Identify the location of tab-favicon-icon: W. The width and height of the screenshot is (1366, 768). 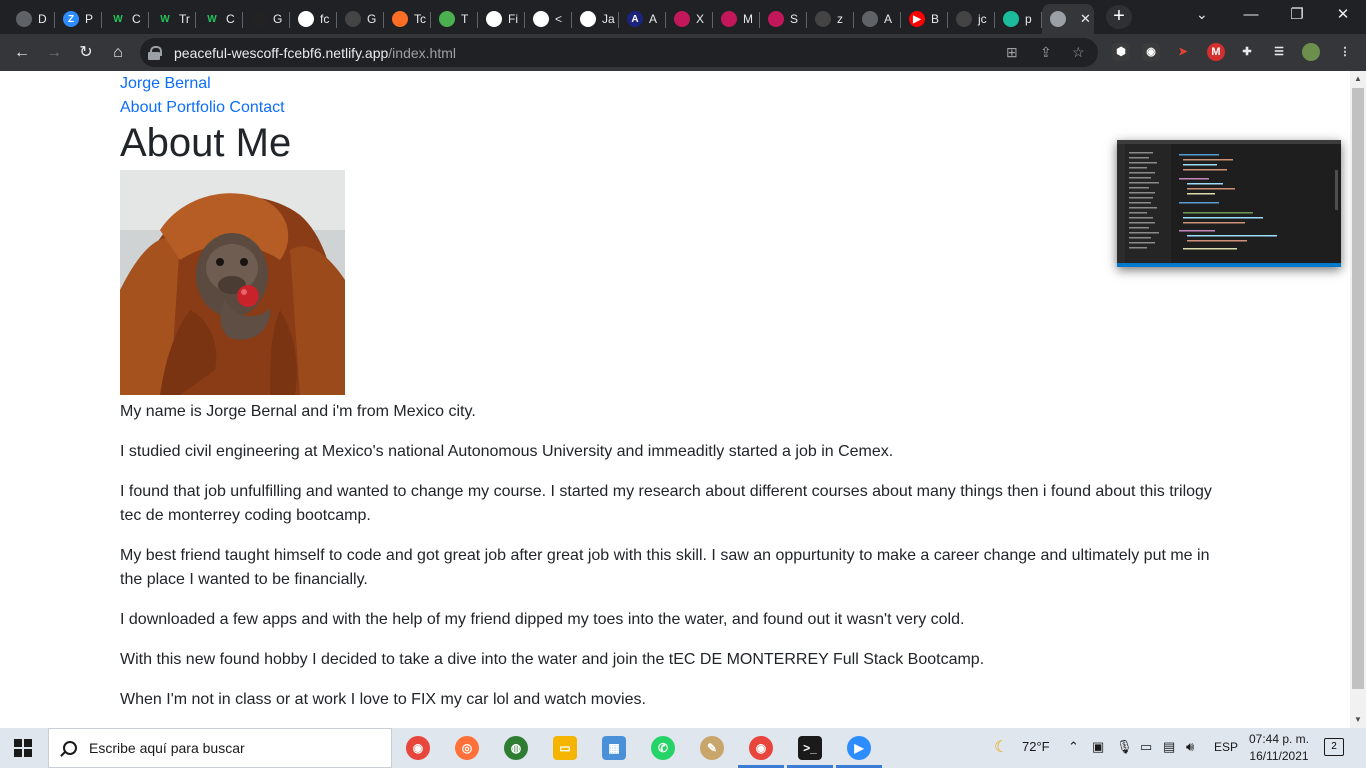
(118, 19).